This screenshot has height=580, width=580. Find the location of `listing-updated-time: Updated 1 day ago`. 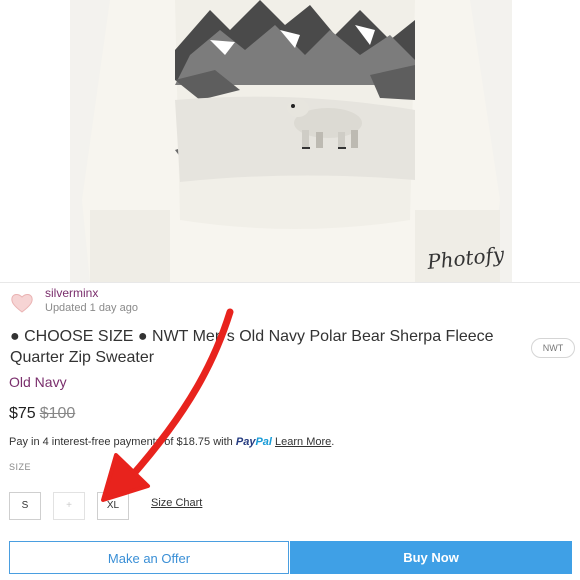

listing-updated-time: Updated 1 day ago is located at coordinates (91, 308).